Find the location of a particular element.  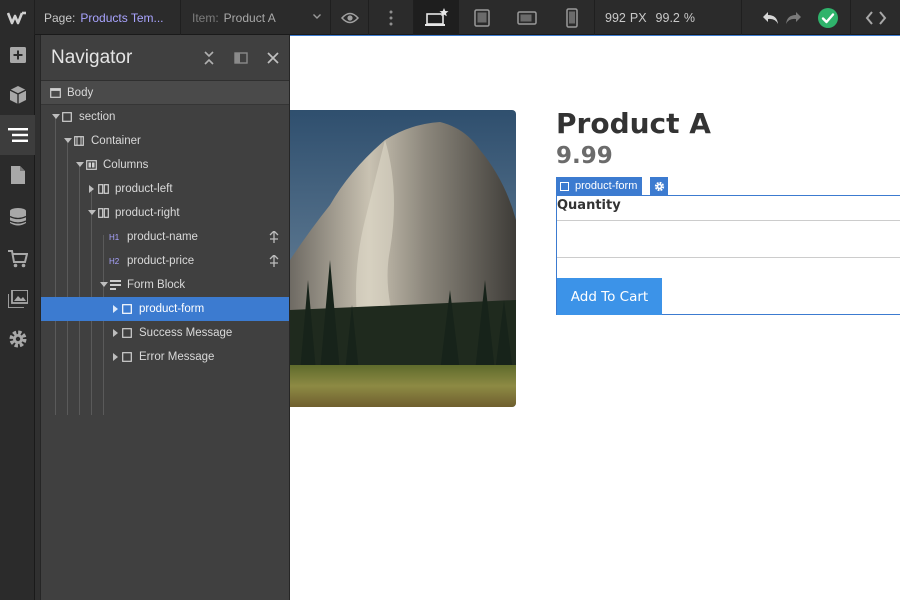

mountain-photo is located at coordinates (403, 258).